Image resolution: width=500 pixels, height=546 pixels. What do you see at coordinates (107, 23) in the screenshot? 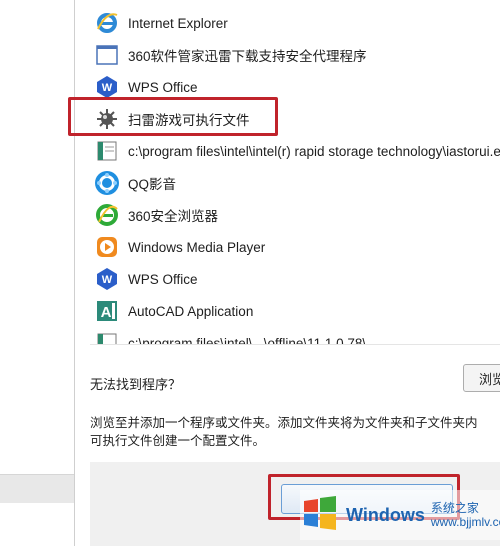
I see `internet-explorer-icon` at bounding box center [107, 23].